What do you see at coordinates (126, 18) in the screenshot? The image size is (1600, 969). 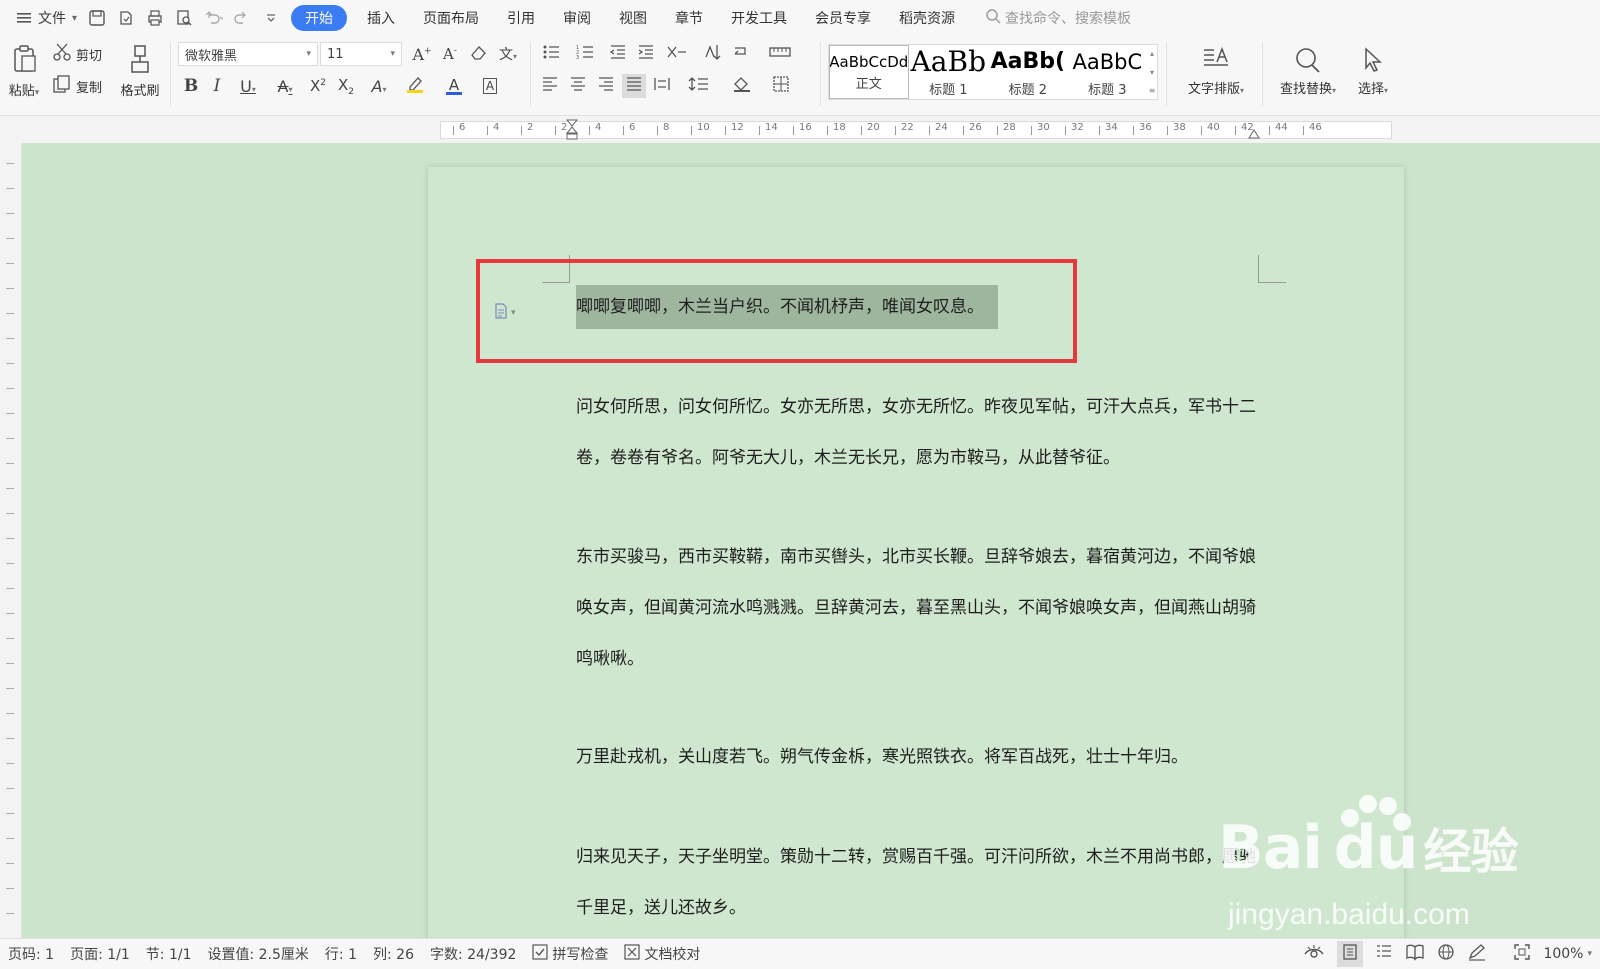 I see `export-pdf-icon` at bounding box center [126, 18].